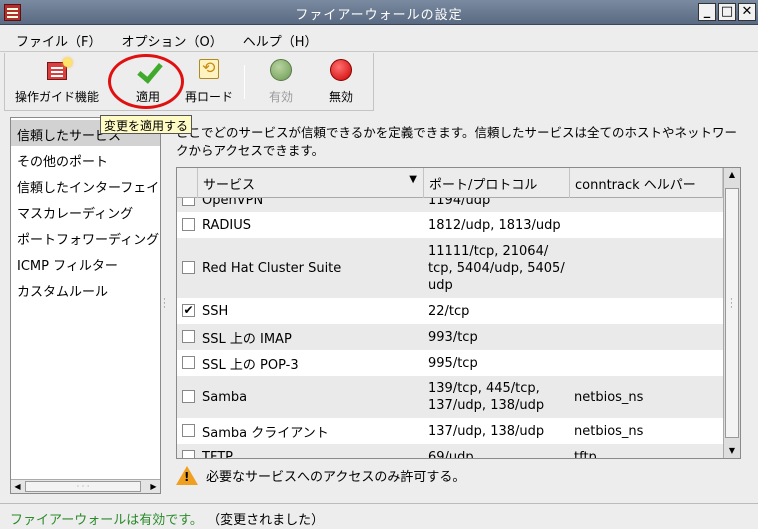 This screenshot has width=758, height=529. Describe the element at coordinates (280, 97) in the screenshot. I see `enable-label: 有効` at that location.